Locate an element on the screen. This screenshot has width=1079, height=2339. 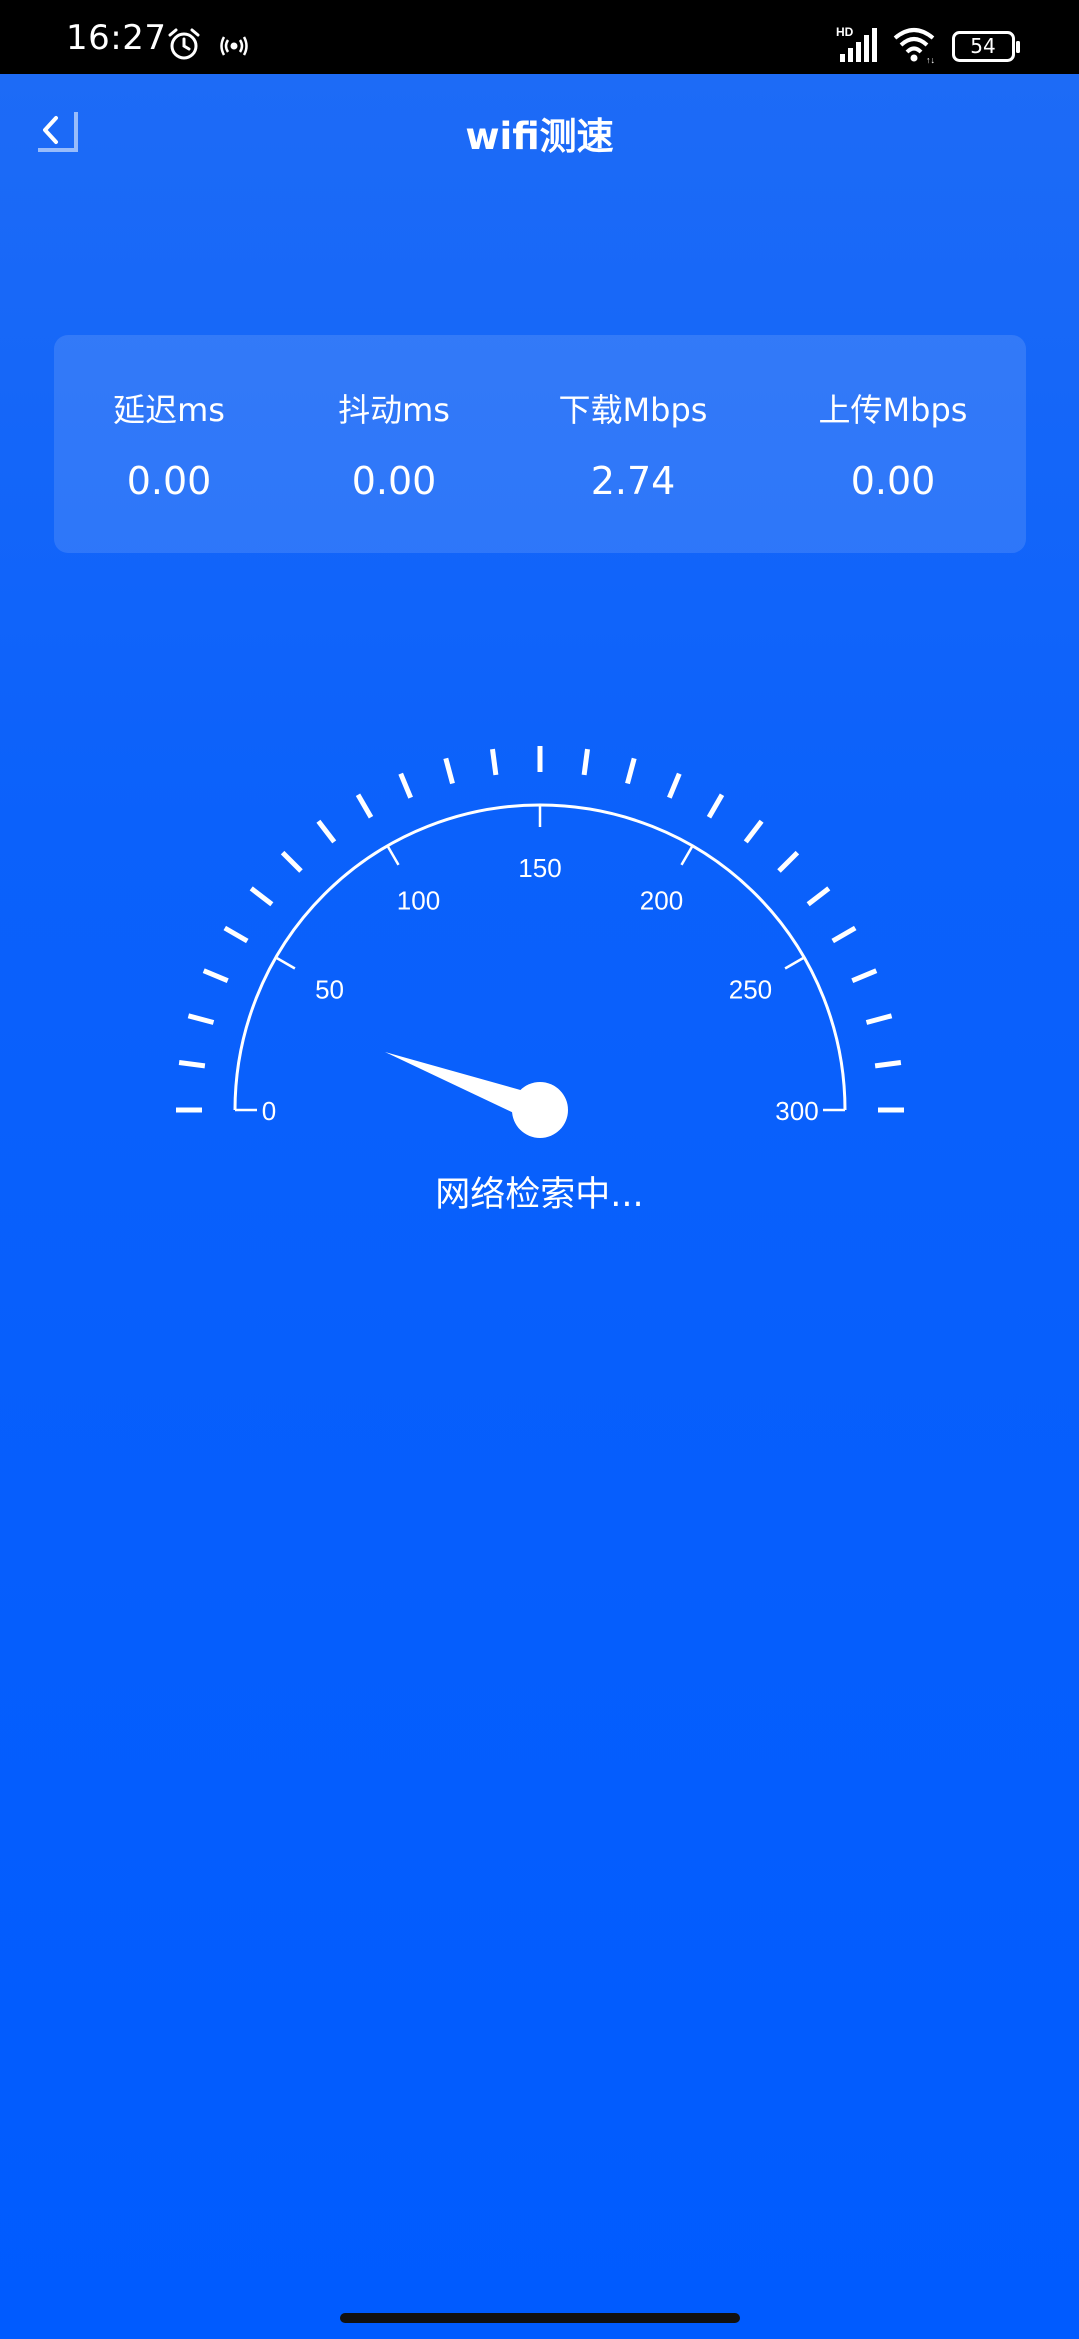
gauge-scale-label: 250 is located at coordinates (750, 990).